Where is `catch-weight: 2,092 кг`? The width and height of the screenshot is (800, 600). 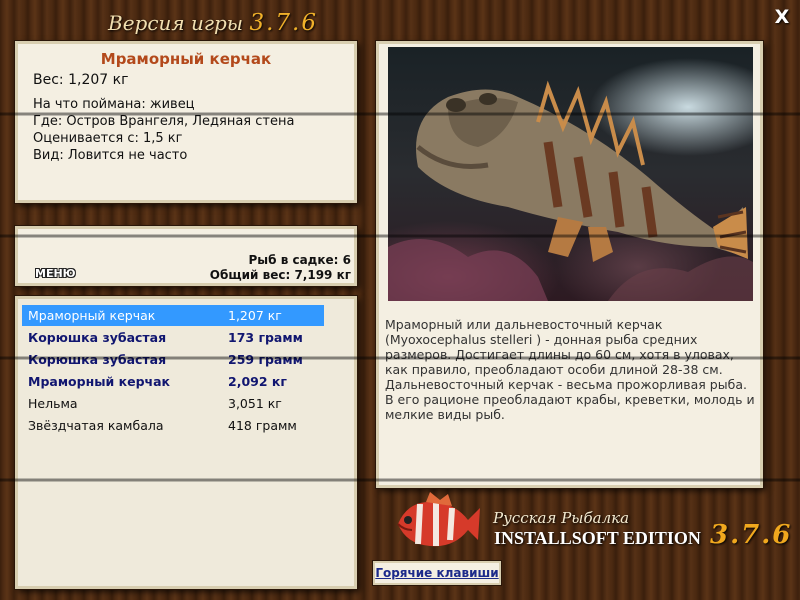
catch-weight: 2,092 кг is located at coordinates (257, 381).